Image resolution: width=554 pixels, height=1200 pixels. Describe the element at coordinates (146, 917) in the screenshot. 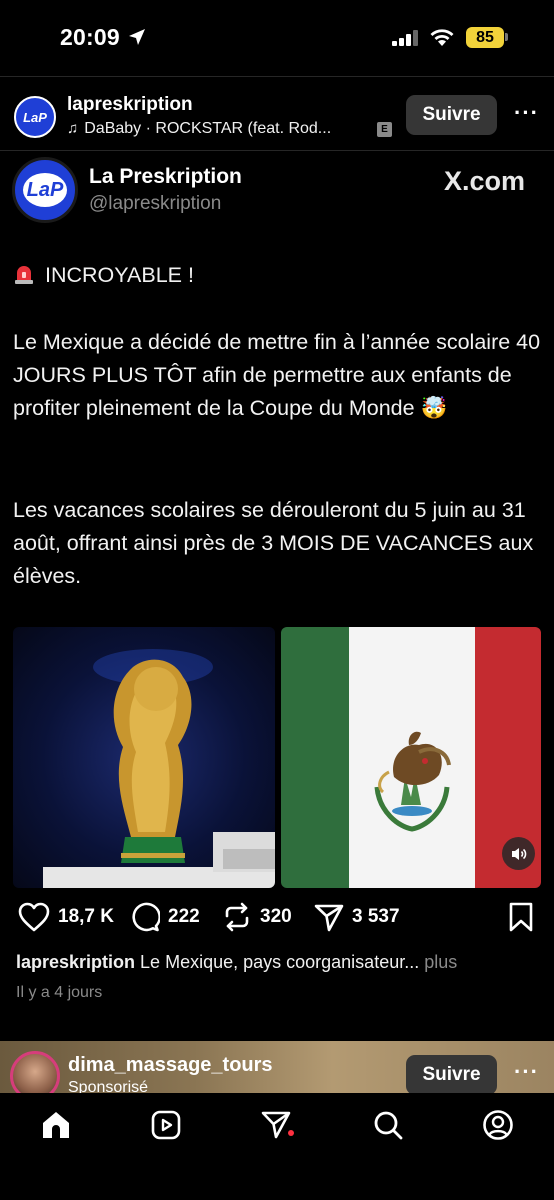

I see `comment-icon` at that location.